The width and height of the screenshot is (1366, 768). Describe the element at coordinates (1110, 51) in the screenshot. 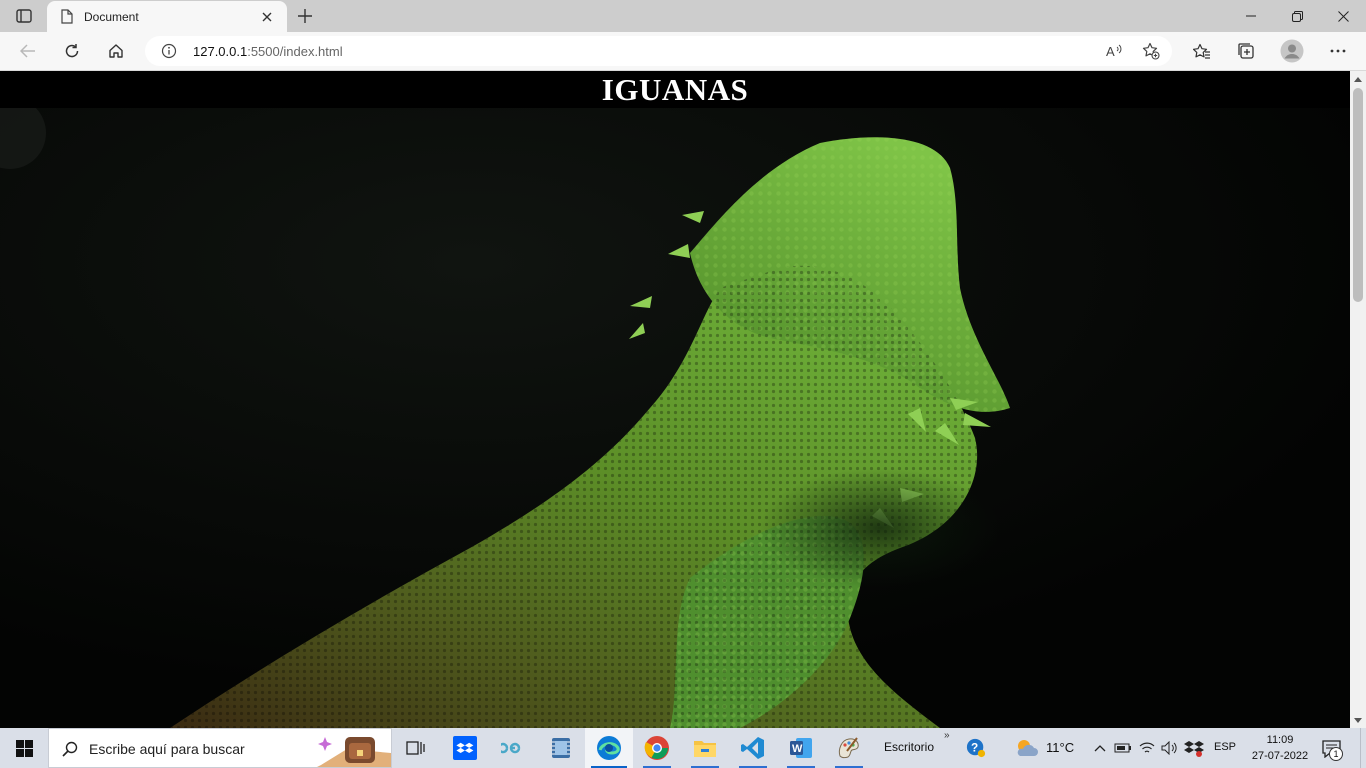

I see `svg-text: A` at that location.